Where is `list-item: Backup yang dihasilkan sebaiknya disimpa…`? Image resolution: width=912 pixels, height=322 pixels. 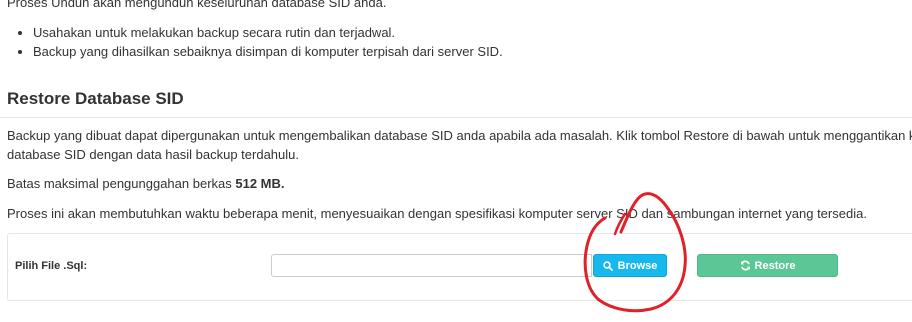 list-item: Backup yang dihasilkan sebaiknya disimpa… is located at coordinates (268, 51).